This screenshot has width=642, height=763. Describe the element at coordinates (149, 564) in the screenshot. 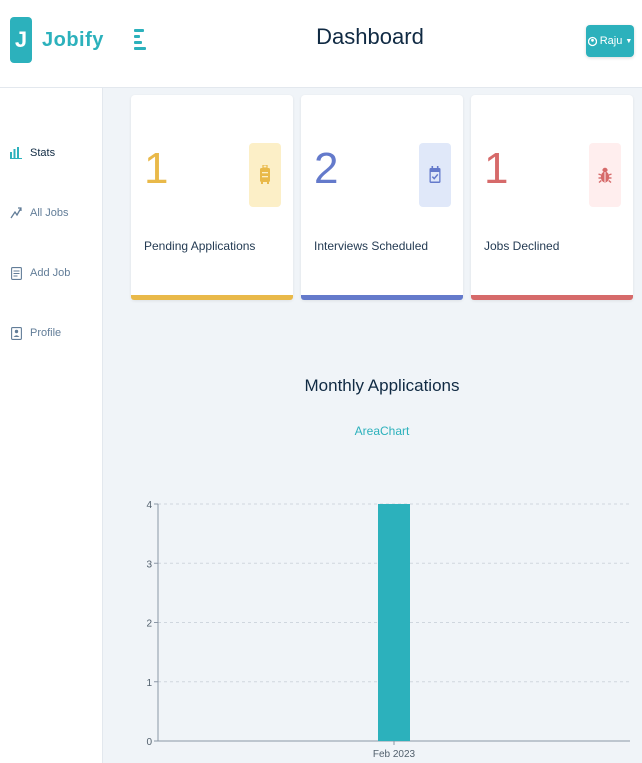

I see `y-tick-label: 3` at that location.